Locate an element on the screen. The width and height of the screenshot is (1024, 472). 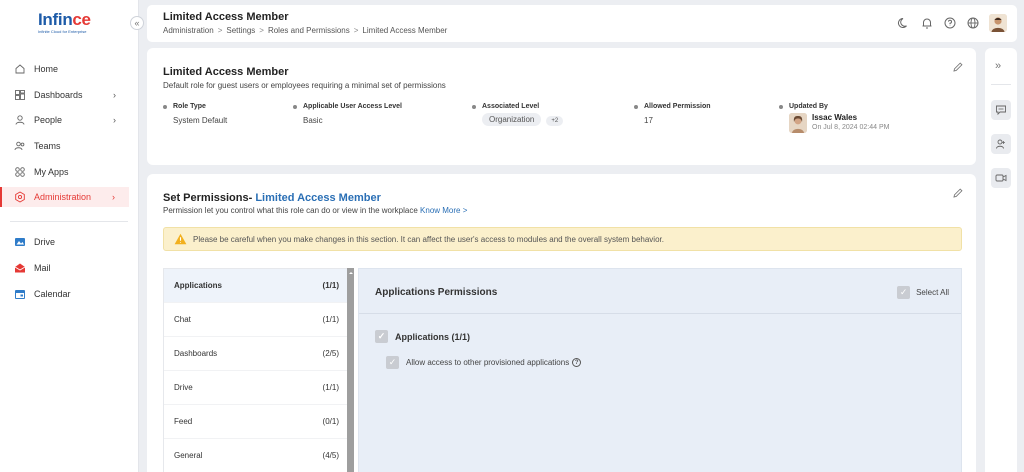
home-icon is located at coordinates (20, 69).